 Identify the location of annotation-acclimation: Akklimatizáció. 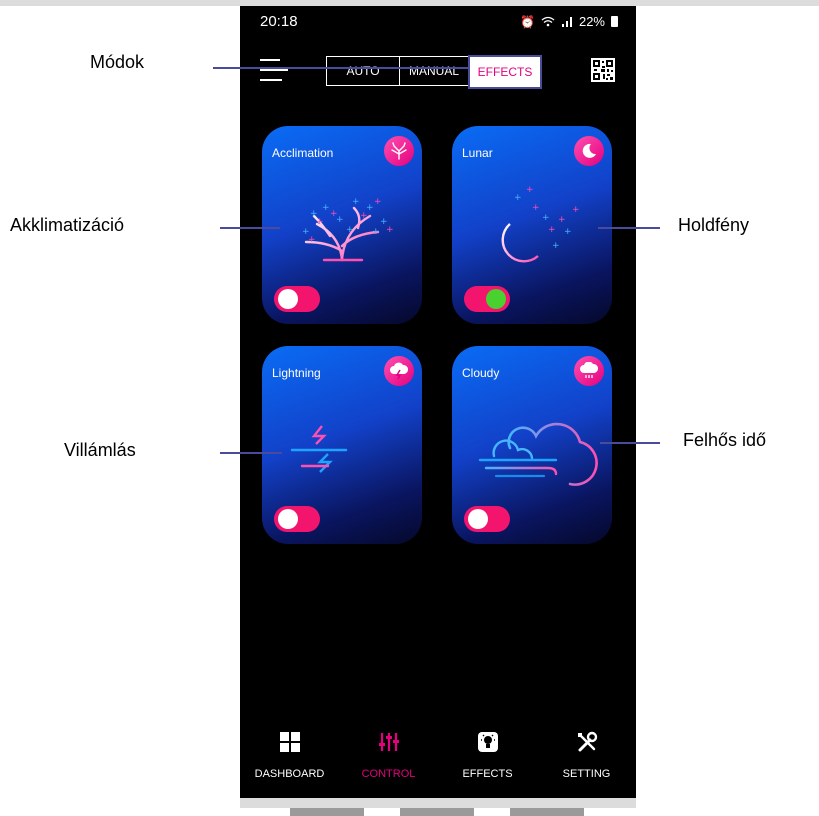
(67, 225).